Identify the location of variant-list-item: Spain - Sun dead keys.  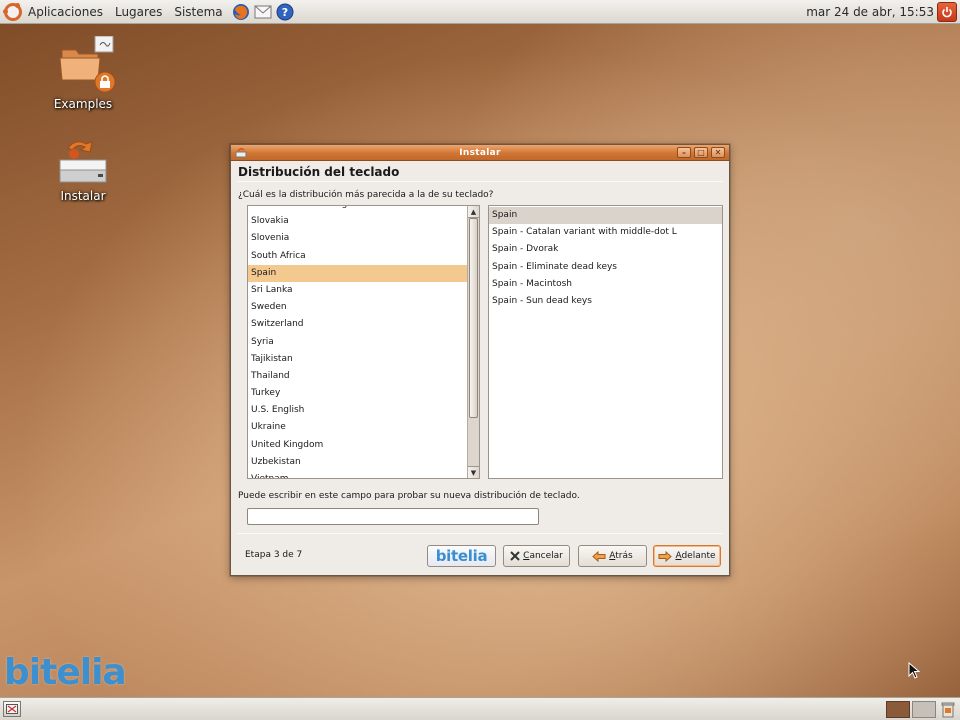
(605, 301).